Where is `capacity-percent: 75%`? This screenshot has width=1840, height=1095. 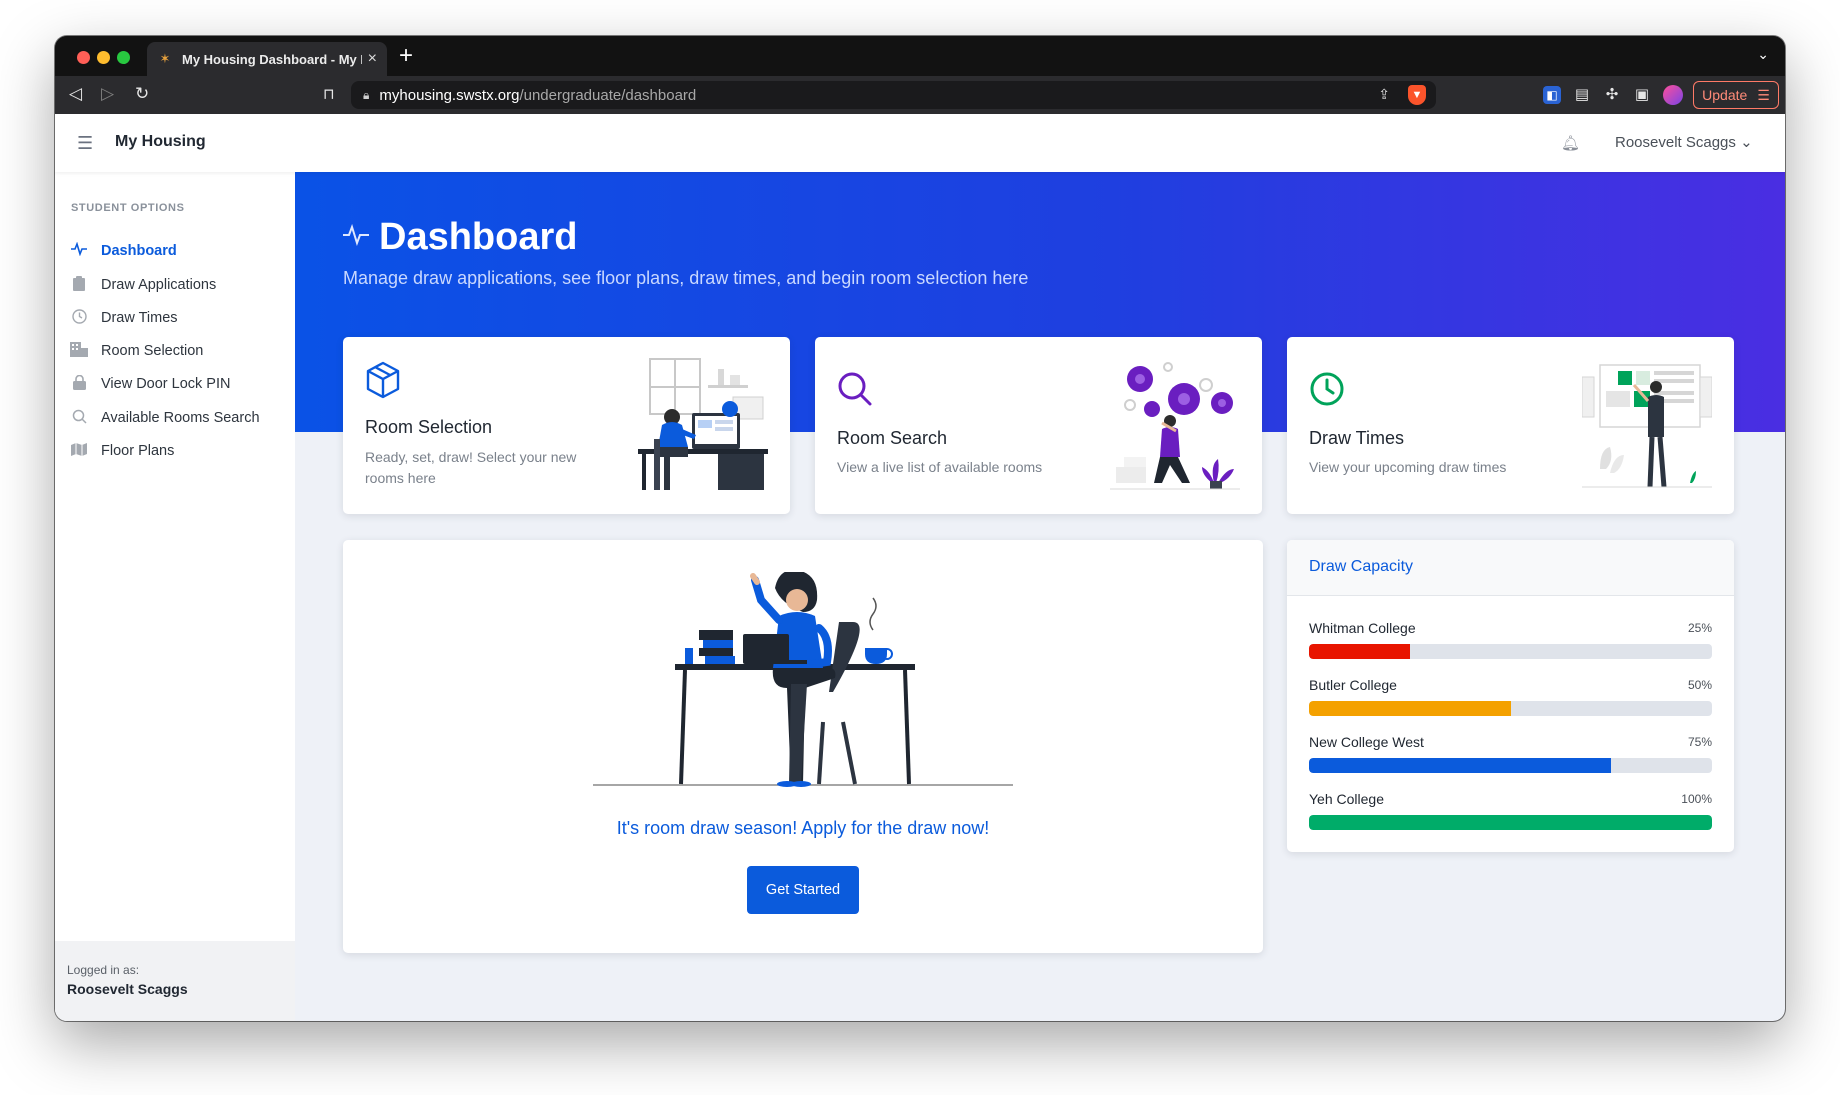 capacity-percent: 75% is located at coordinates (1699, 742).